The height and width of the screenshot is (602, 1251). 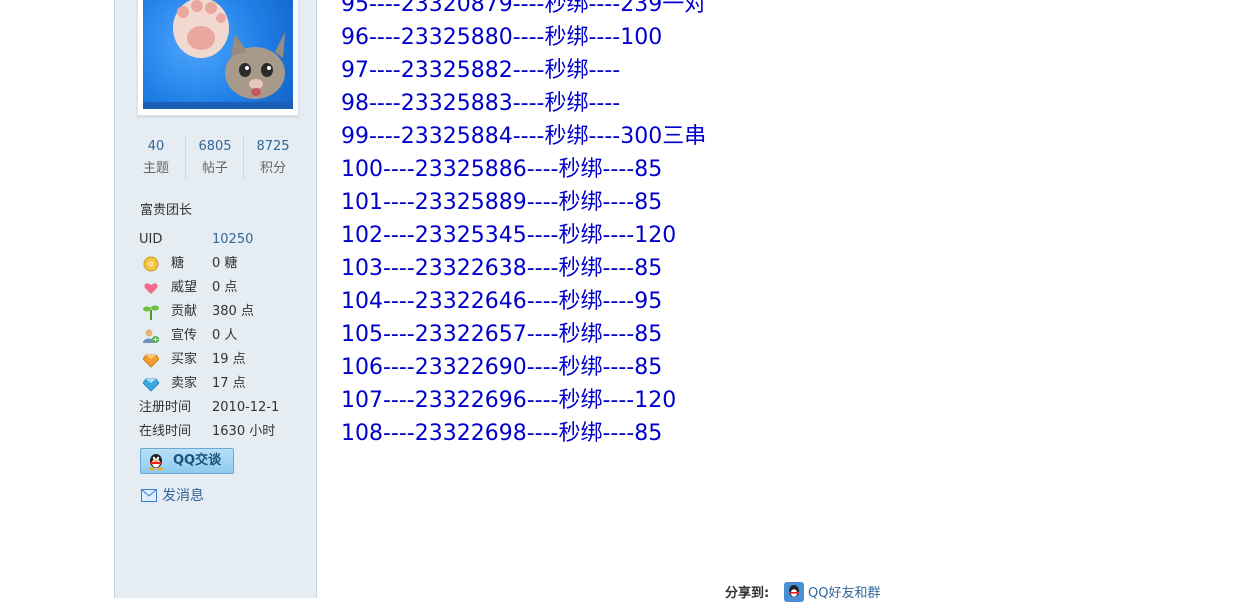 I want to click on share-label: 分享到:, so click(x=747, y=593).